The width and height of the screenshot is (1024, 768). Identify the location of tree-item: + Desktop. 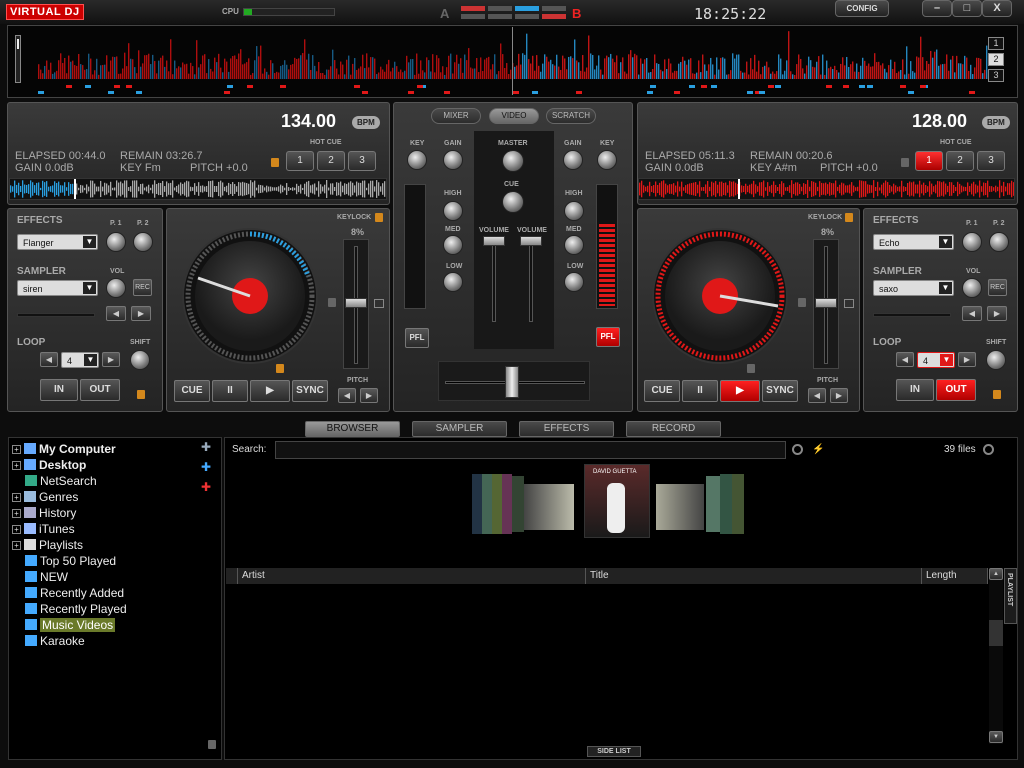
(49, 466).